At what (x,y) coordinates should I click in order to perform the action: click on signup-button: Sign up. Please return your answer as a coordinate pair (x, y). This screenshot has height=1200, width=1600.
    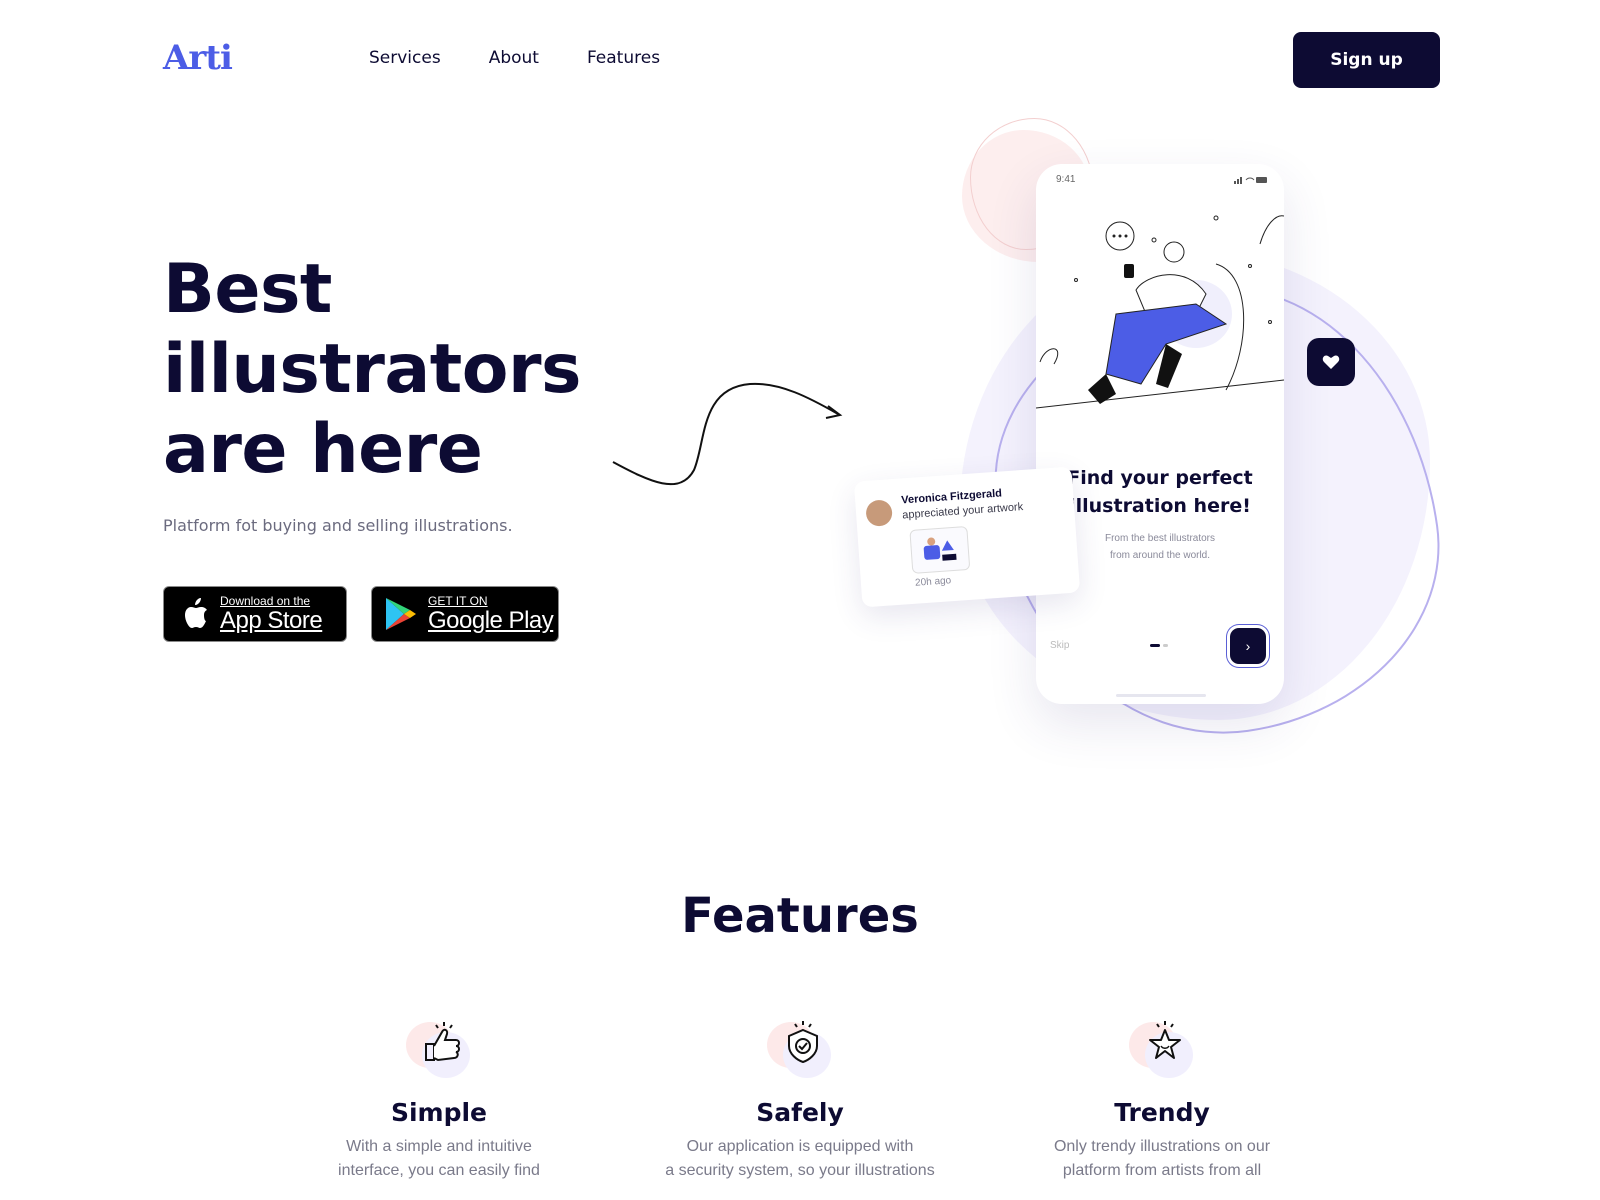
    Looking at the image, I should click on (1366, 60).